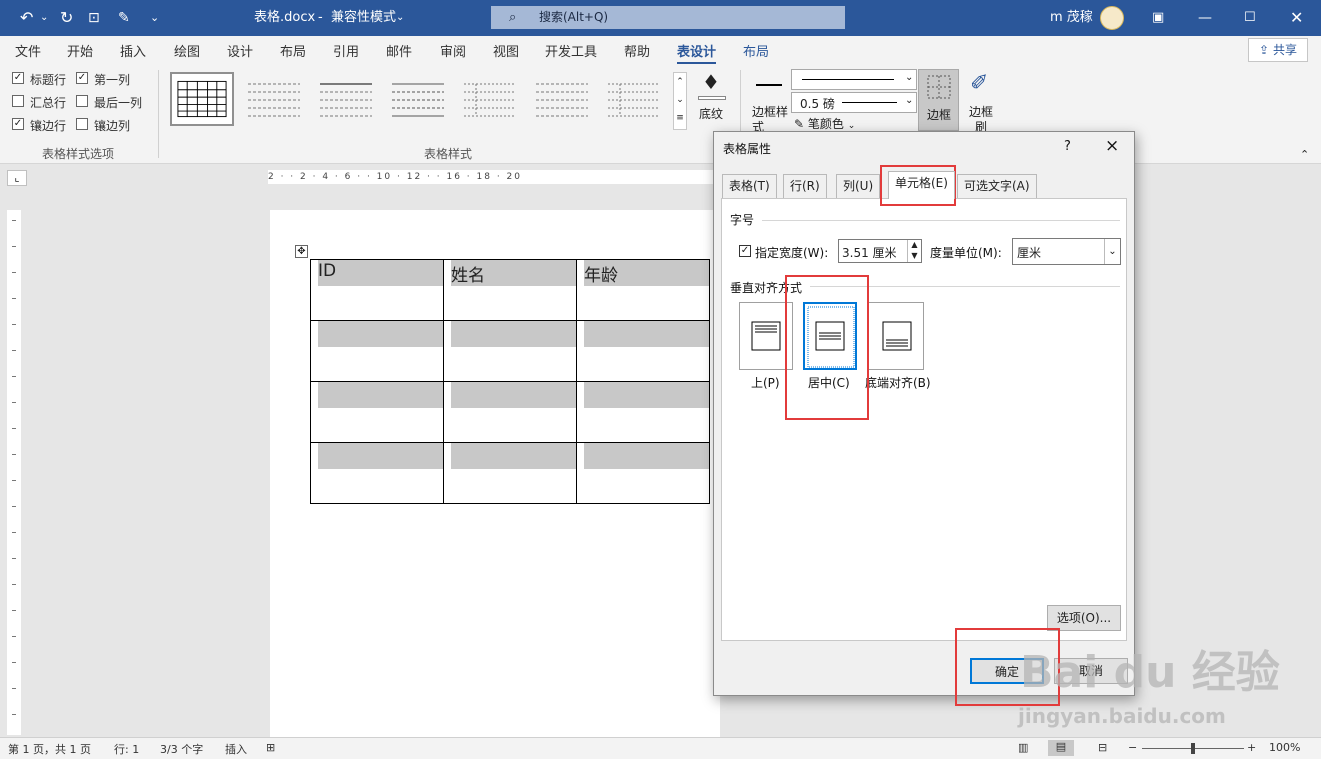  I want to click on tab-draw: 绘图, so click(187, 50).